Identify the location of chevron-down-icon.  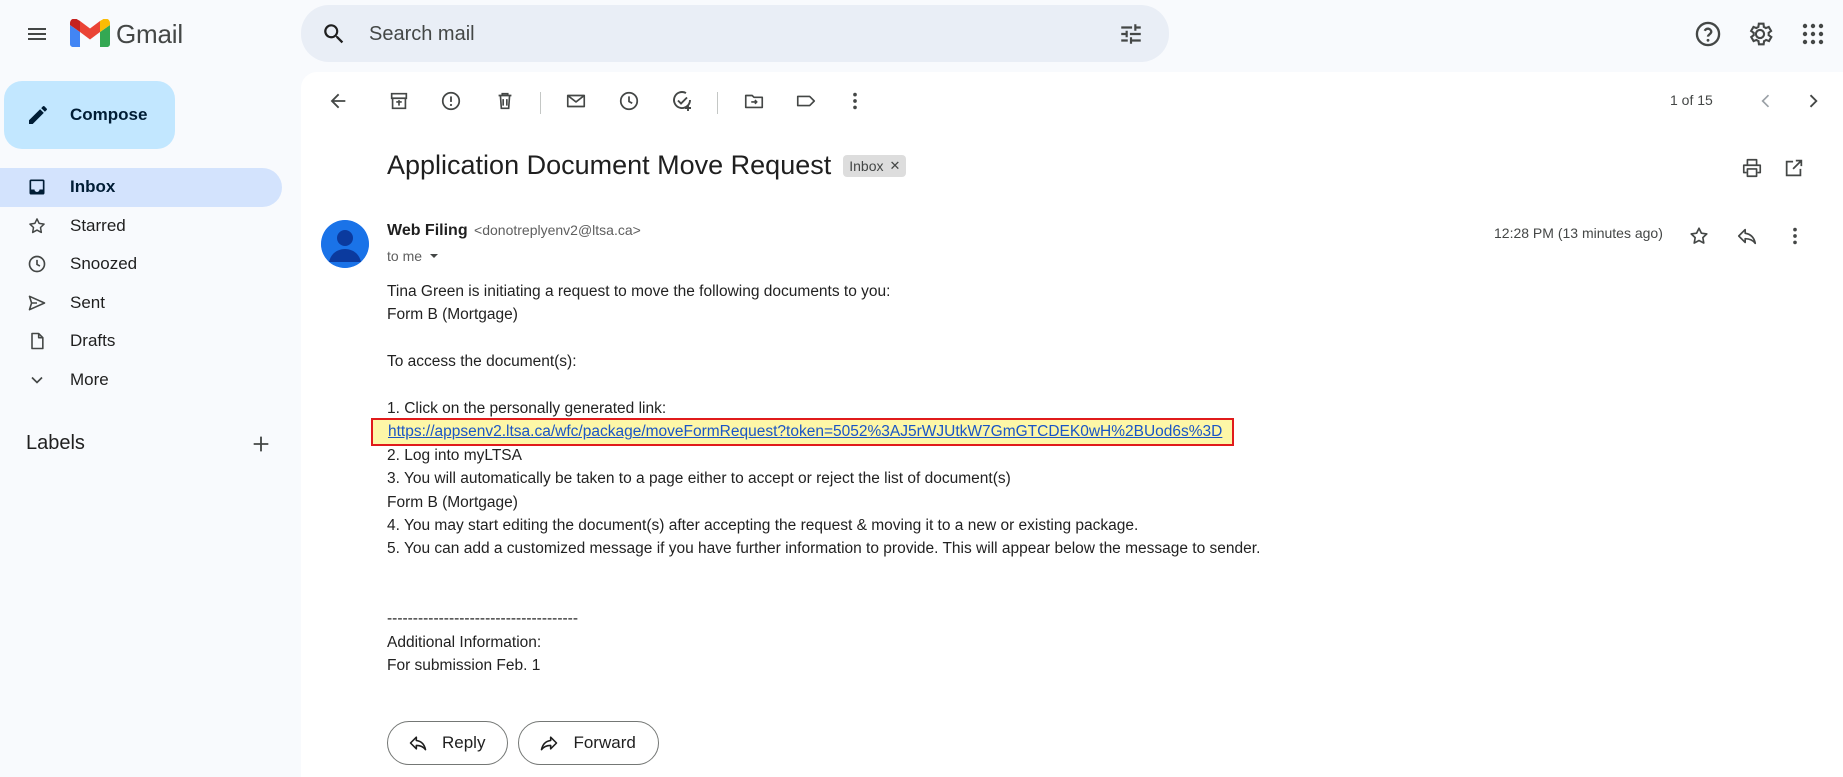
(37, 380).